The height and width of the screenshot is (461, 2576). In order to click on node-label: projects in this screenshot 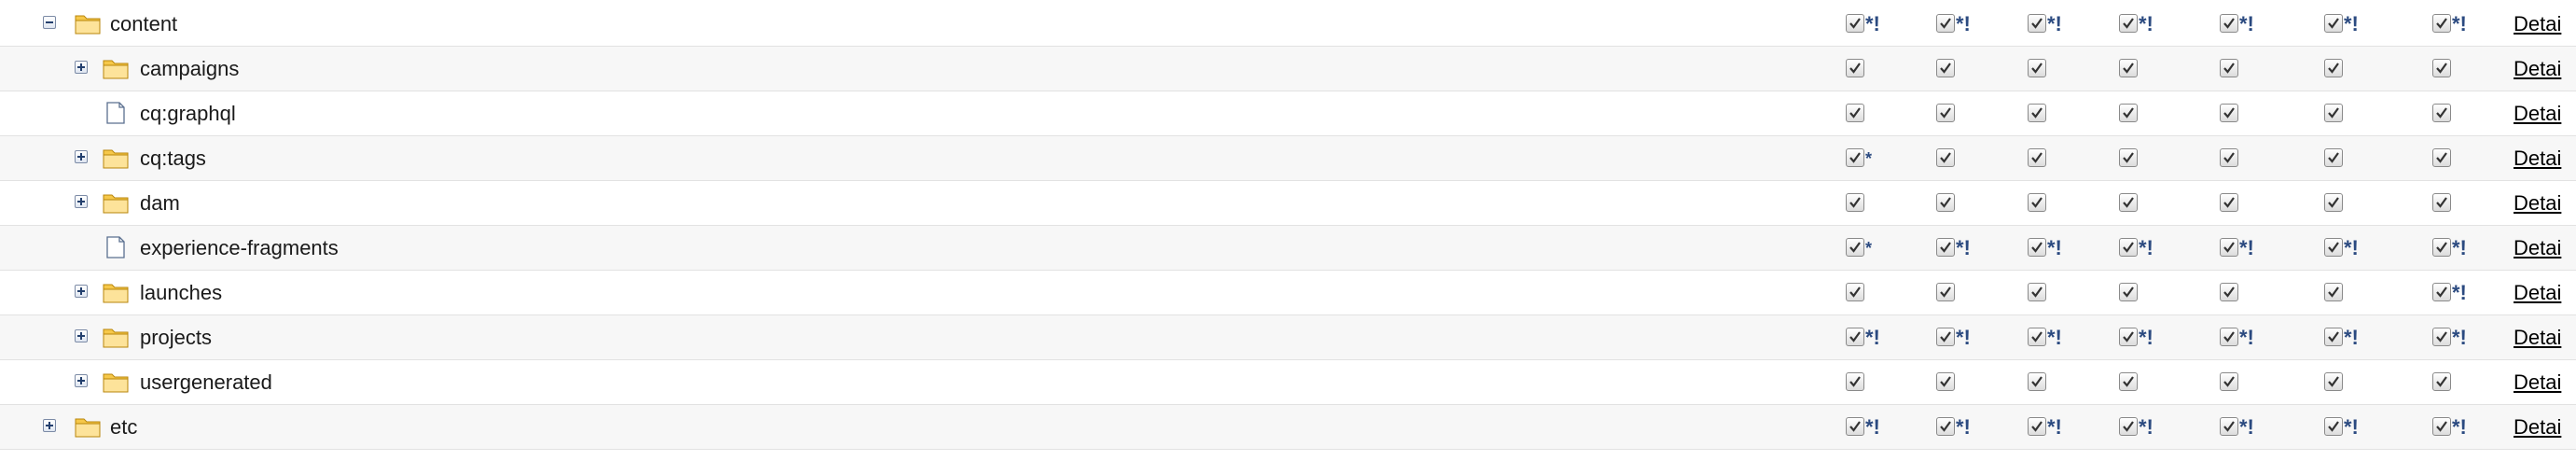, I will do `click(176, 338)`.